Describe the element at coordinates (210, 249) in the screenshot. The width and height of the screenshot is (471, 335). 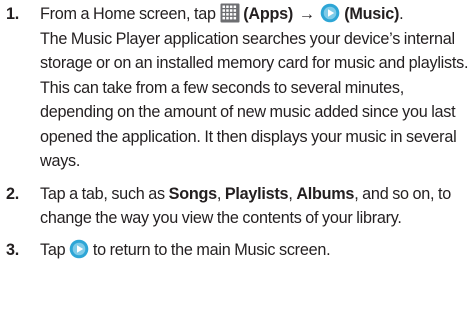
I see `step-3-rest: to return to the main Music screen.` at that location.